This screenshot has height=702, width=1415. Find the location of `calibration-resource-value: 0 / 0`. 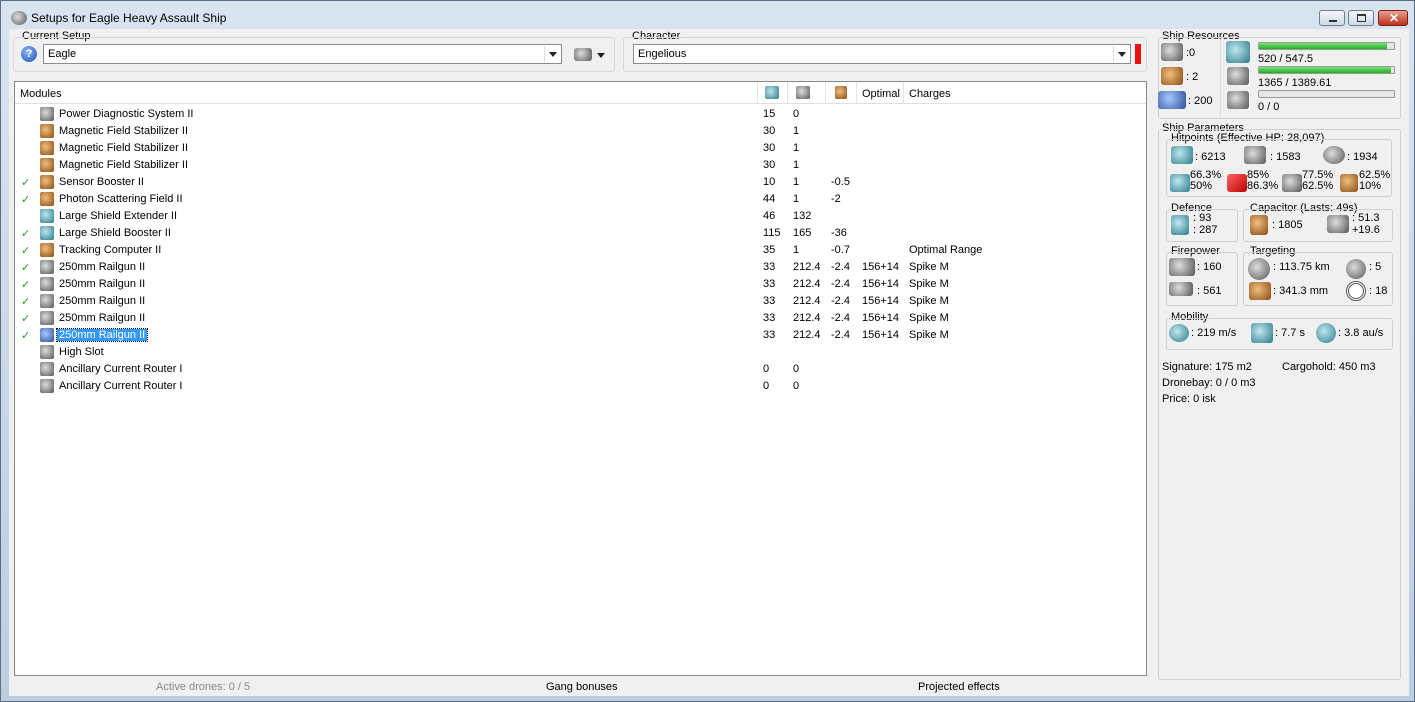

calibration-resource-value: 0 / 0 is located at coordinates (1269, 107).